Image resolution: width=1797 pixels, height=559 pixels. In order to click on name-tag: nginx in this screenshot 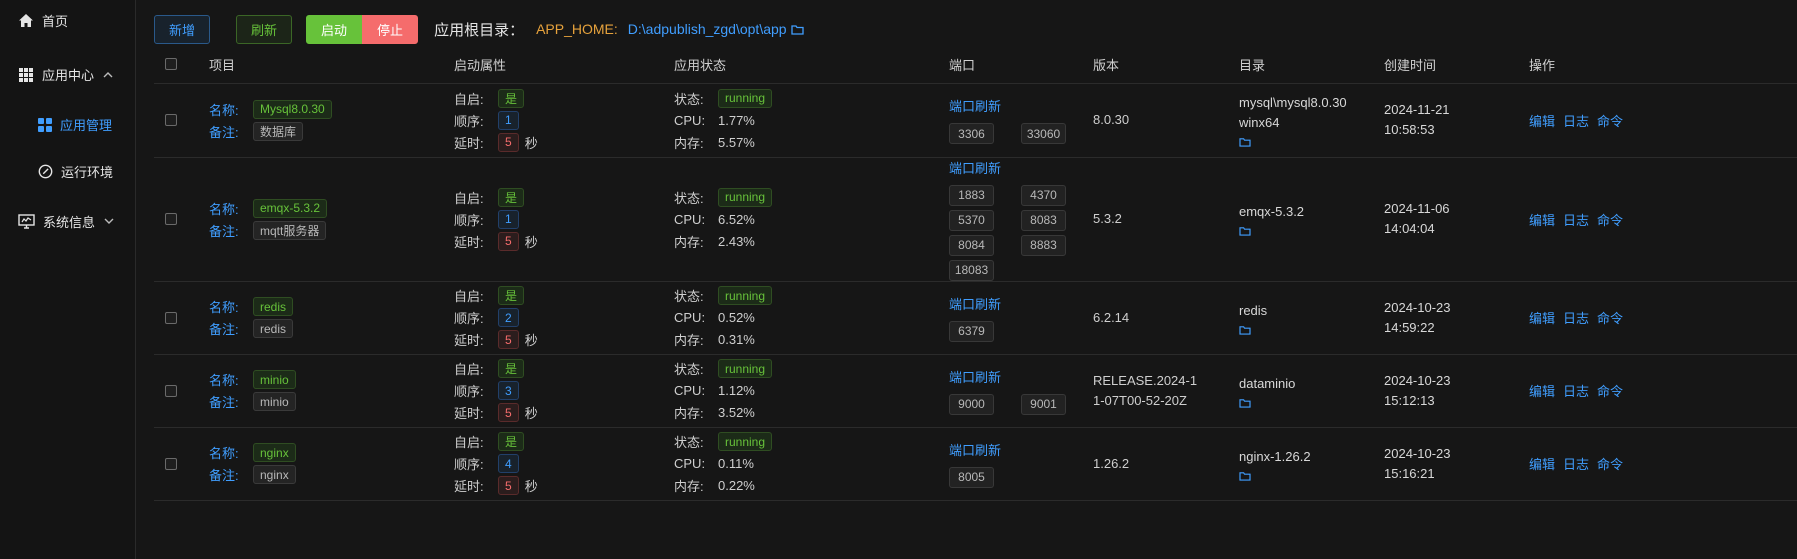, I will do `click(274, 452)`.